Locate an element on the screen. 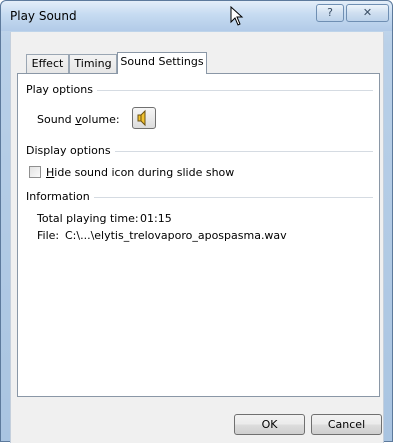 Image resolution: width=393 pixels, height=443 pixels. mouse-cursor-icon is located at coordinates (237, 16).